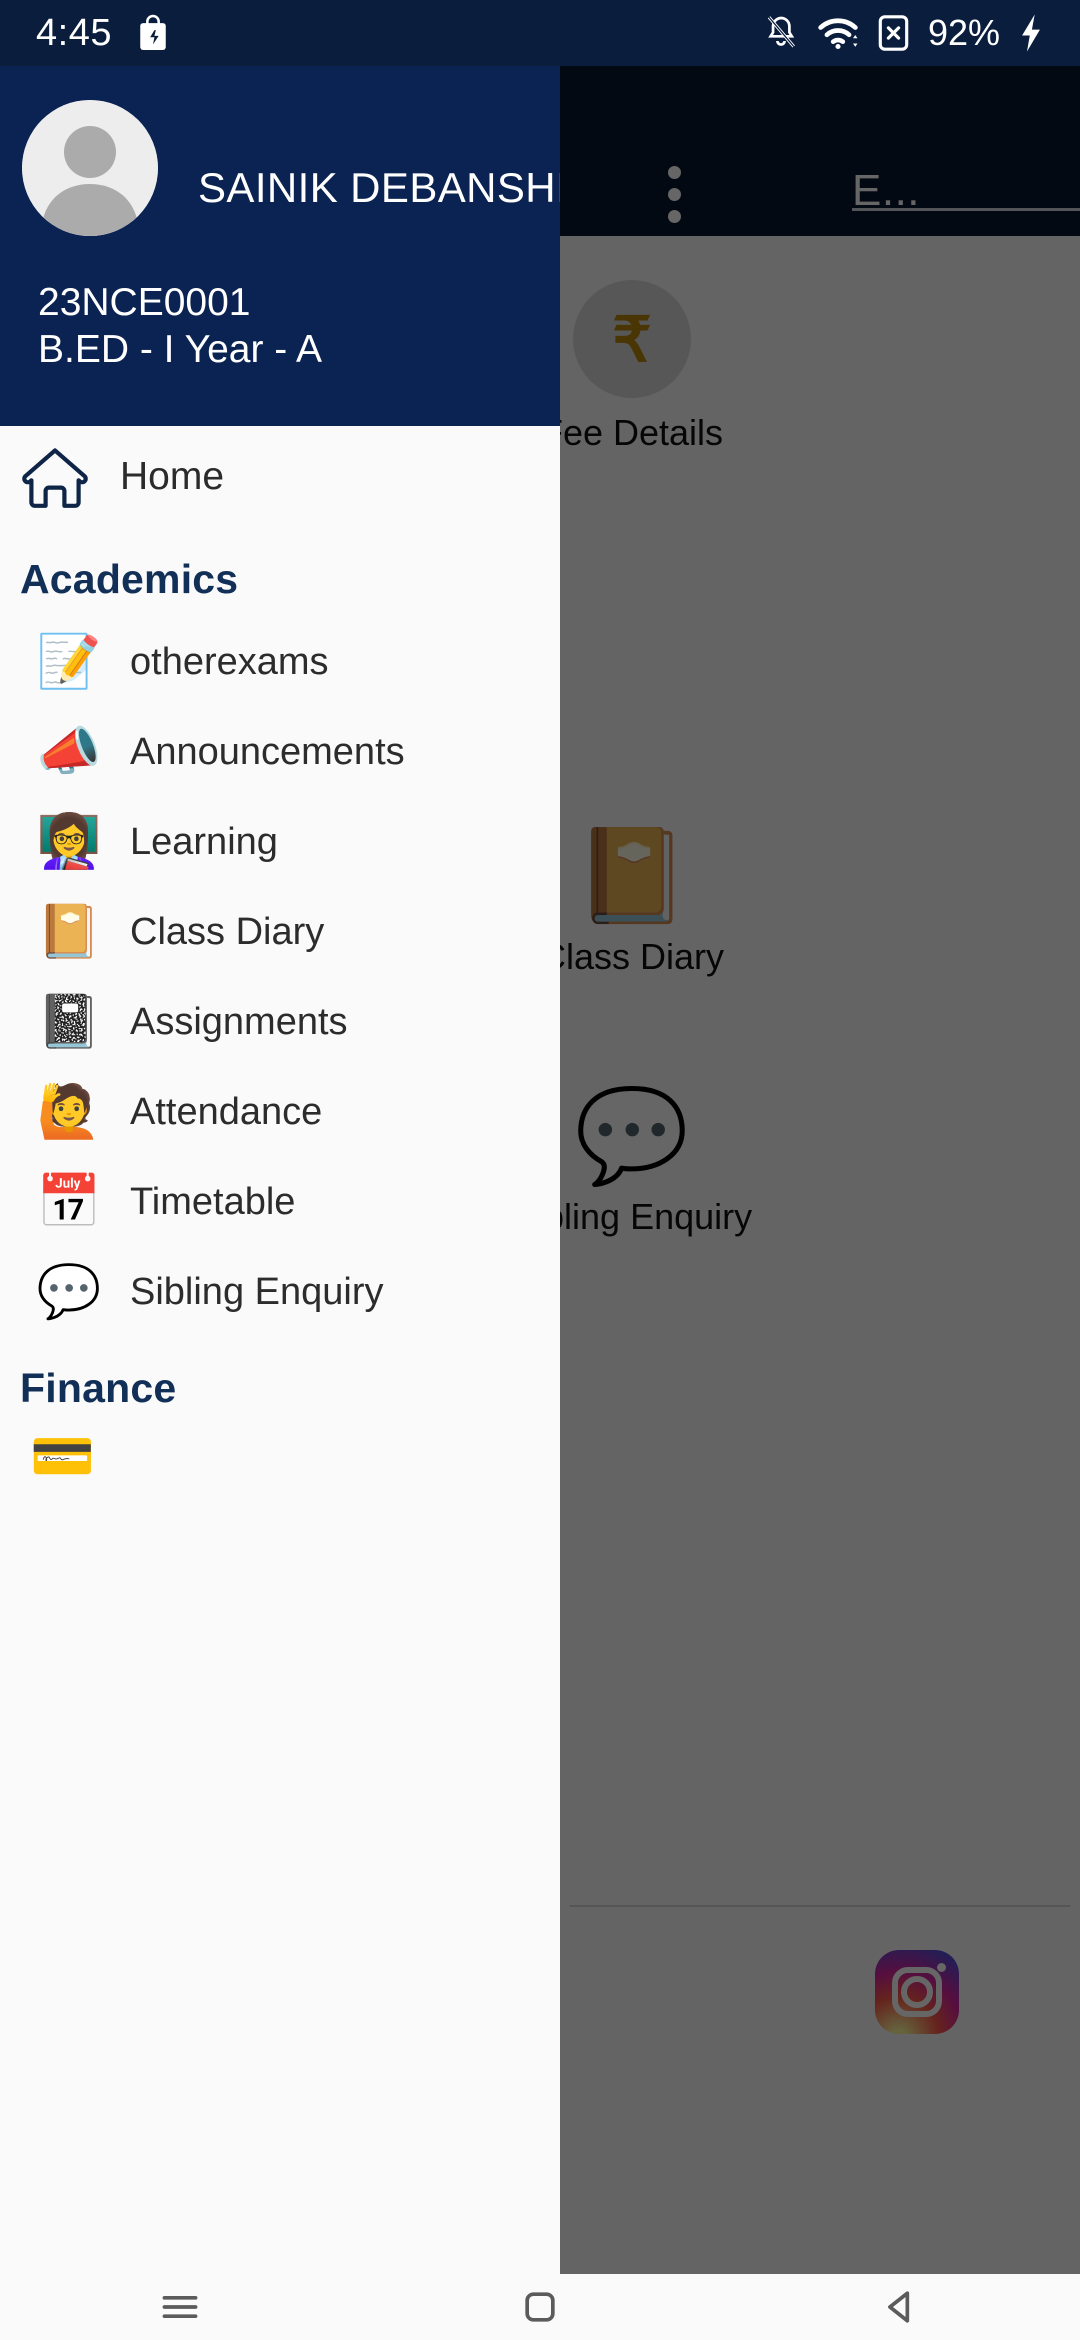  I want to click on sidebar-item-attendance: 🙋 Attendance, so click(280, 1112).